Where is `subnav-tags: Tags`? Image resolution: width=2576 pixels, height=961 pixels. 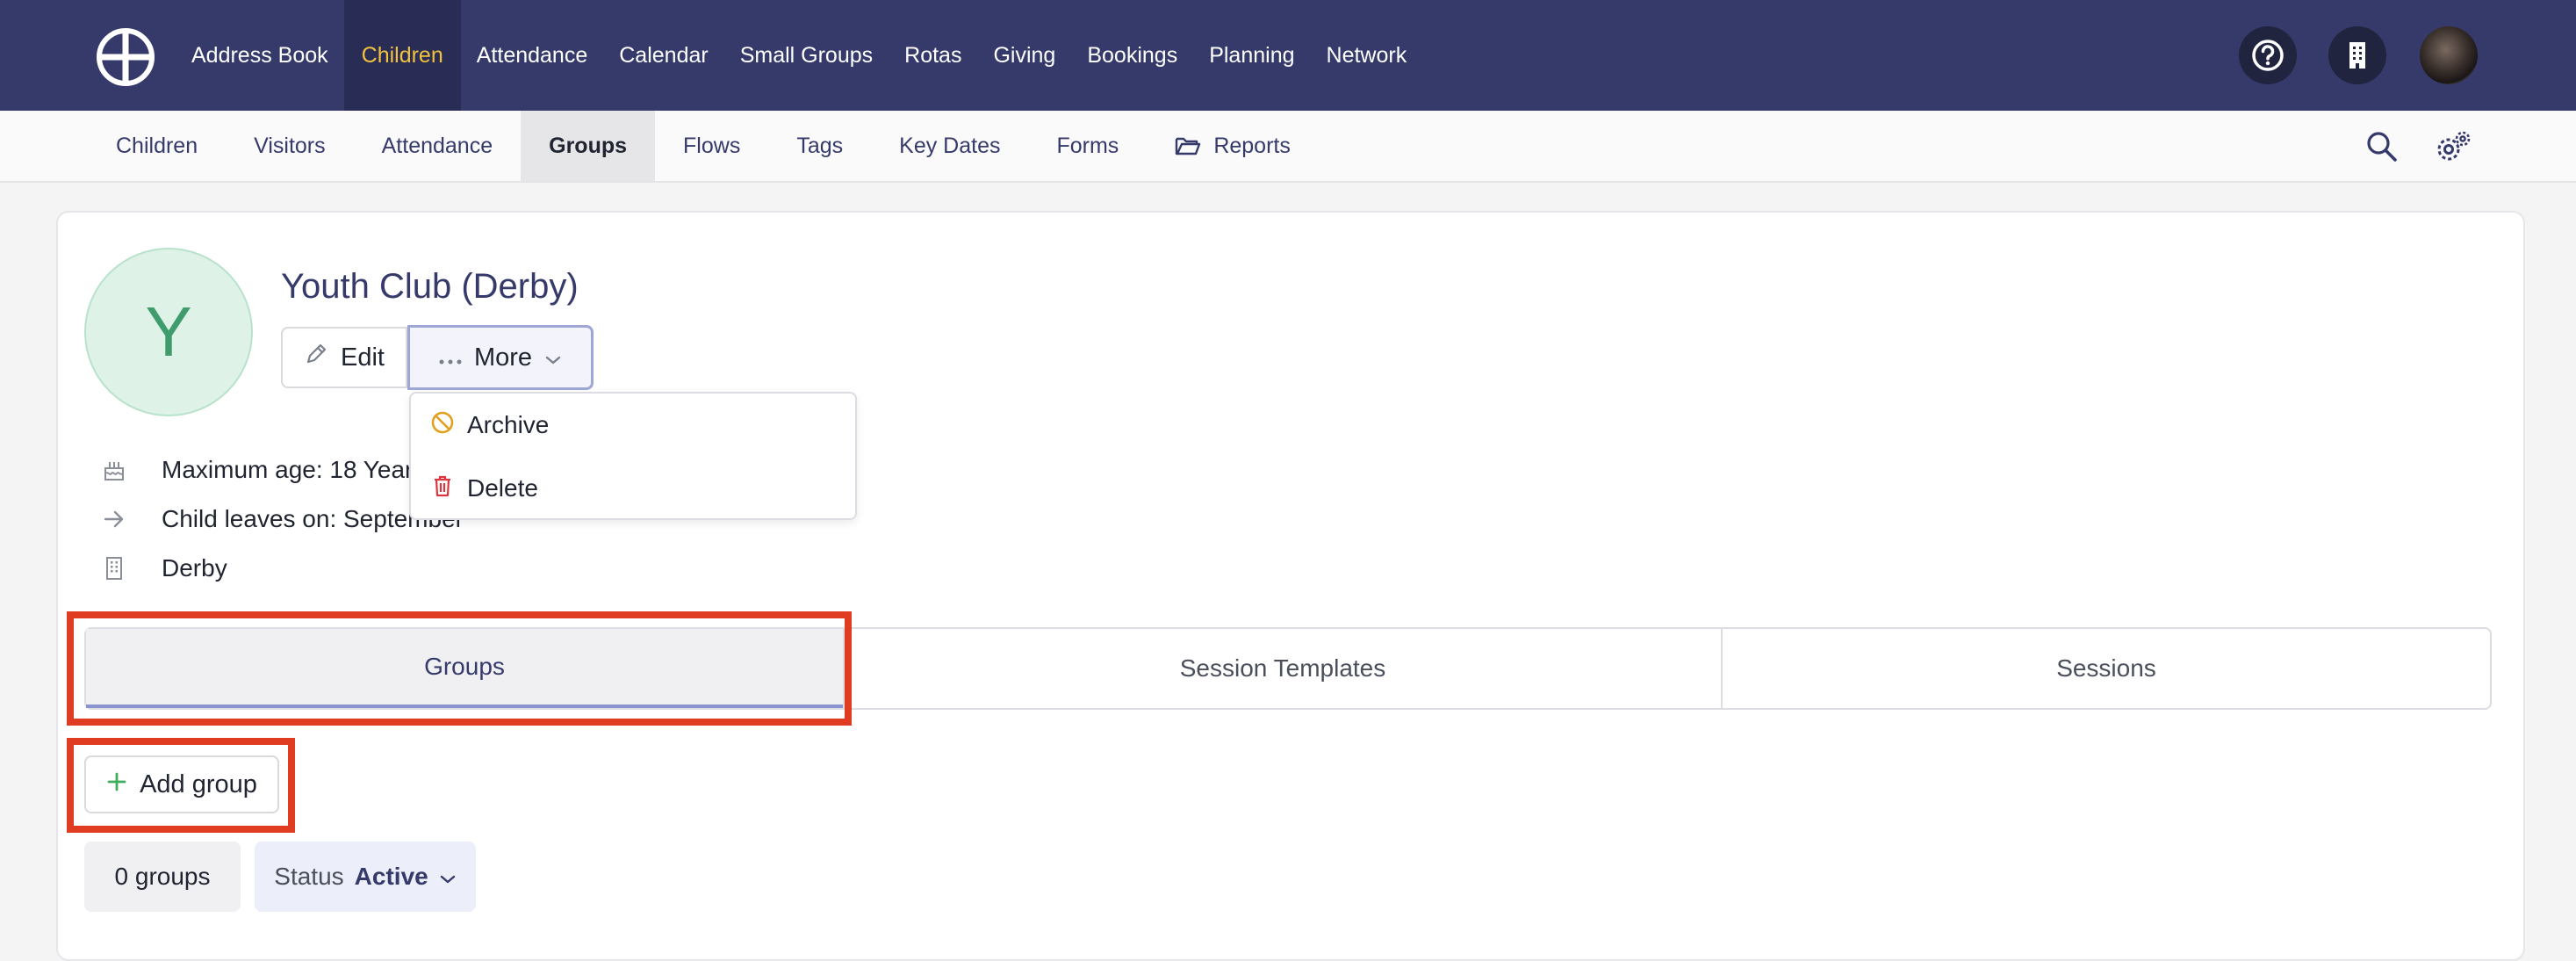 subnav-tags: Tags is located at coordinates (819, 146).